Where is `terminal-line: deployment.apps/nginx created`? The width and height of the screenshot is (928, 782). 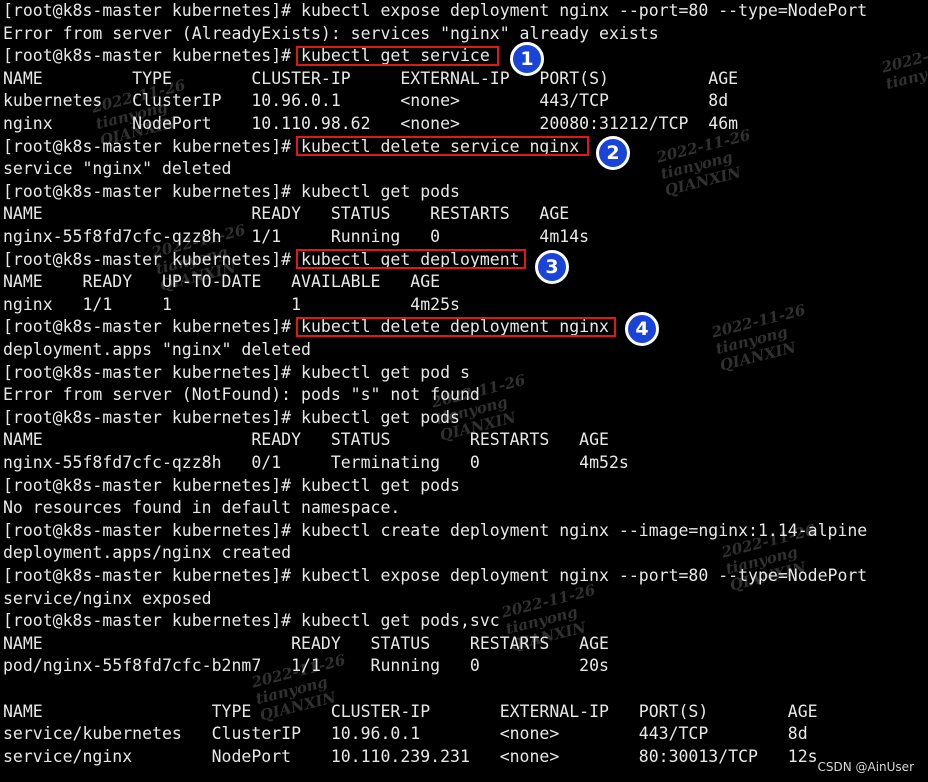
terminal-line: deployment.apps/nginx created is located at coordinates (147, 553).